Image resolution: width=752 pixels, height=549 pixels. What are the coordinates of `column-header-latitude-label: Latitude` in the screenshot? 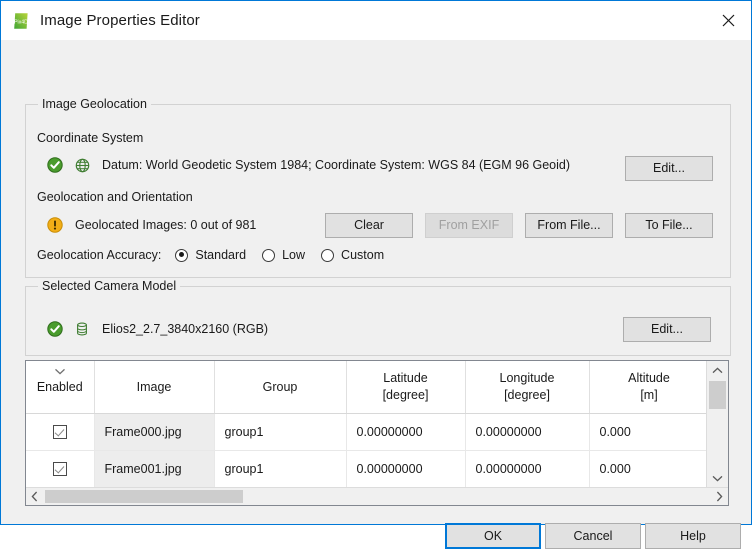 It's located at (405, 378).